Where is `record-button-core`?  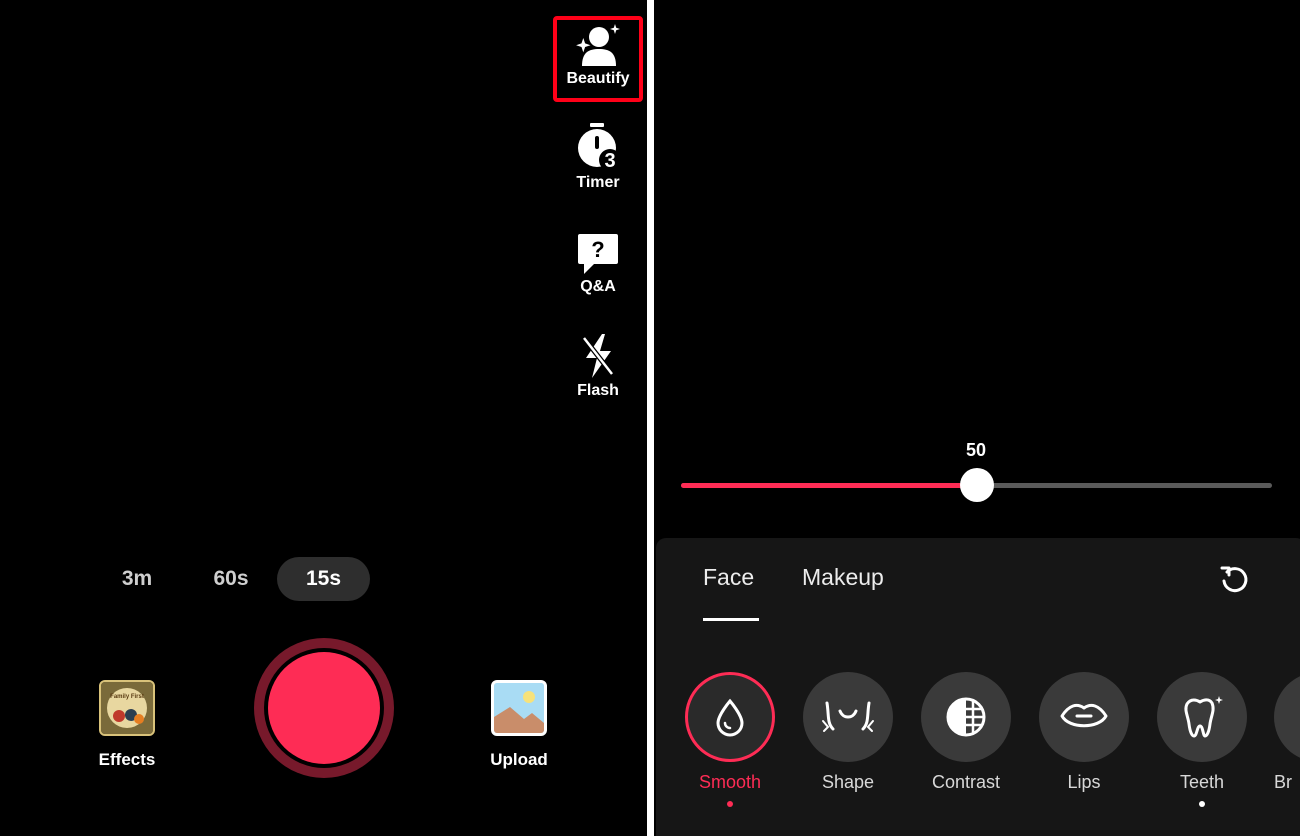
record-button-core is located at coordinates (324, 708).